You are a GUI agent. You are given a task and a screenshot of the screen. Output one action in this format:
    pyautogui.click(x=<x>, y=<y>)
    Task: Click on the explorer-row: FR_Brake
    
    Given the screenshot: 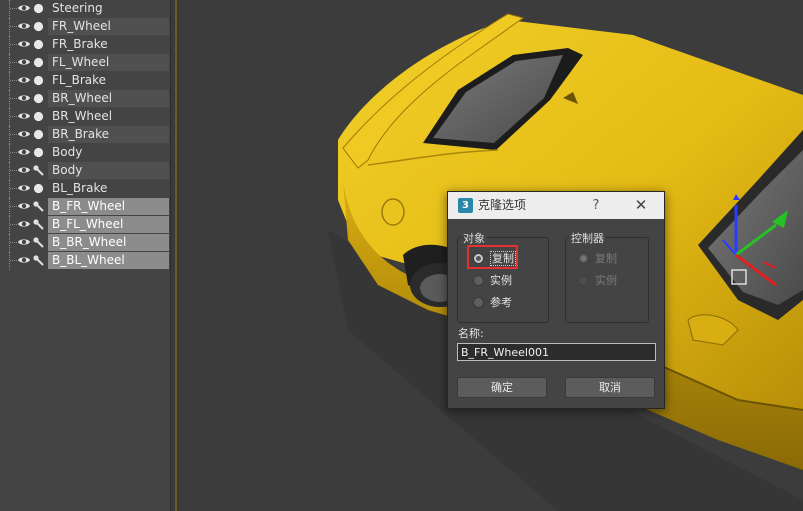 What is the action you would take?
    pyautogui.click(x=85, y=45)
    